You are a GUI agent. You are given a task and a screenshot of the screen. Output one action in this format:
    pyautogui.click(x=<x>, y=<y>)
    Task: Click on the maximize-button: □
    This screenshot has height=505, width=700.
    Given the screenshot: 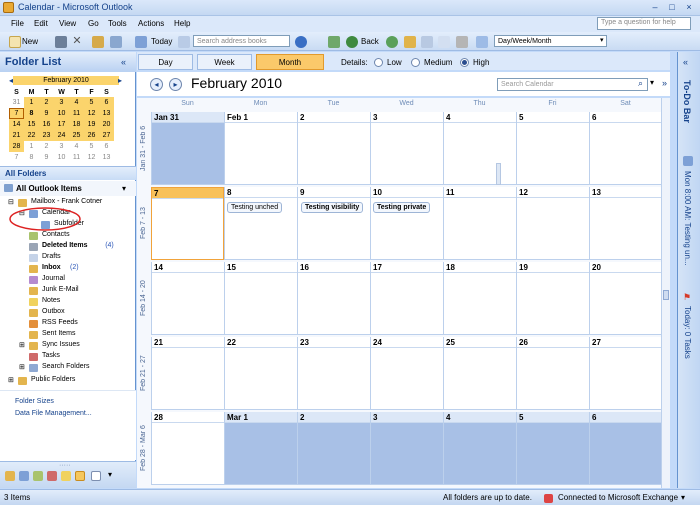 What is the action you would take?
    pyautogui.click(x=672, y=7)
    